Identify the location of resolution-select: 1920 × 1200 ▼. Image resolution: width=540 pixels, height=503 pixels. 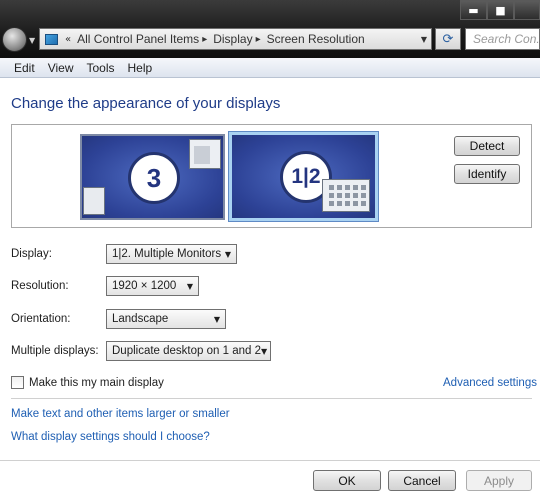
(152, 286).